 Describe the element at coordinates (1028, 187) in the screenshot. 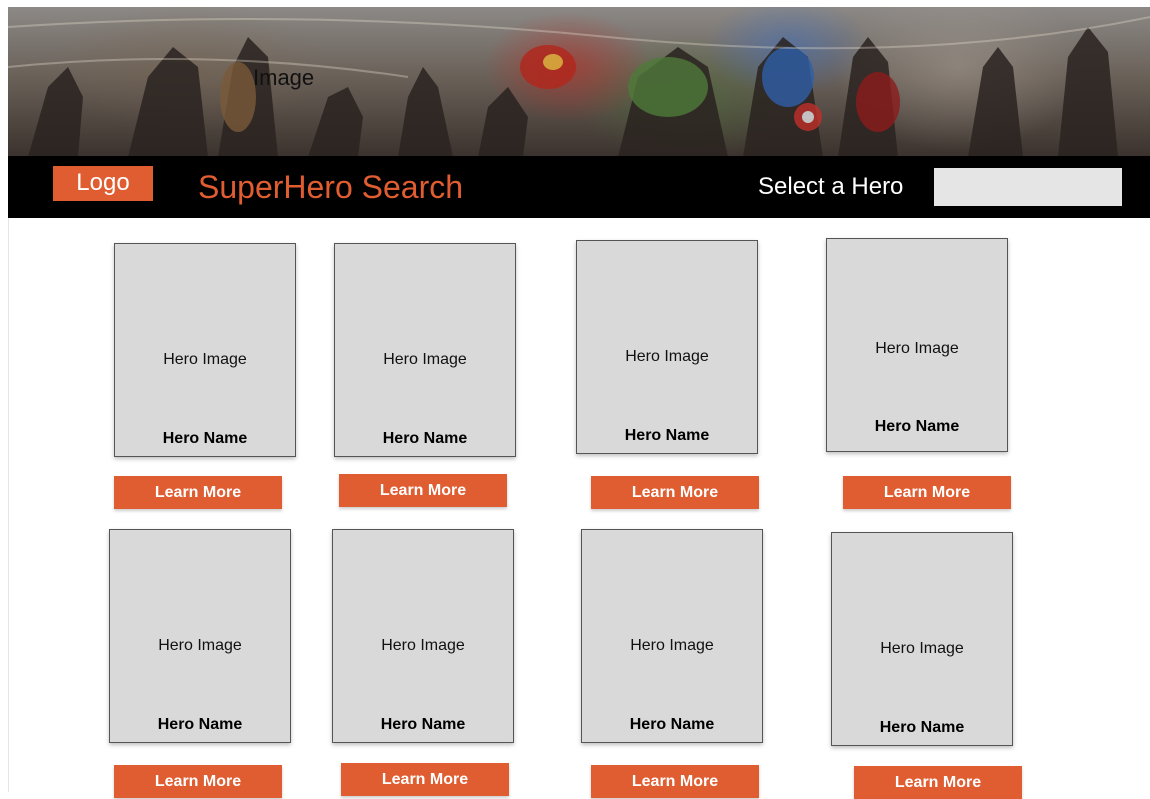

I see `hero-select` at that location.